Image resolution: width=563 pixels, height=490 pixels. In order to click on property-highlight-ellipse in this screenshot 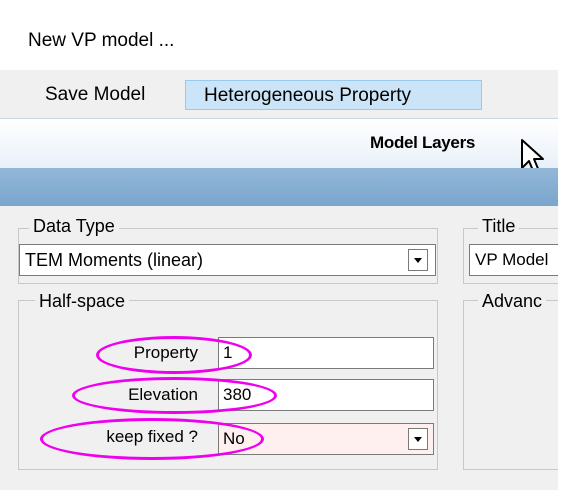, I will do `click(174, 355)`.